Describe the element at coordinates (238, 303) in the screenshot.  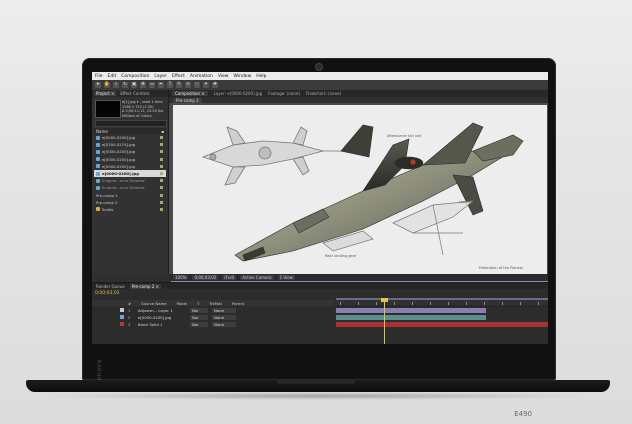
I see `timeline-column-header: Parent` at that location.